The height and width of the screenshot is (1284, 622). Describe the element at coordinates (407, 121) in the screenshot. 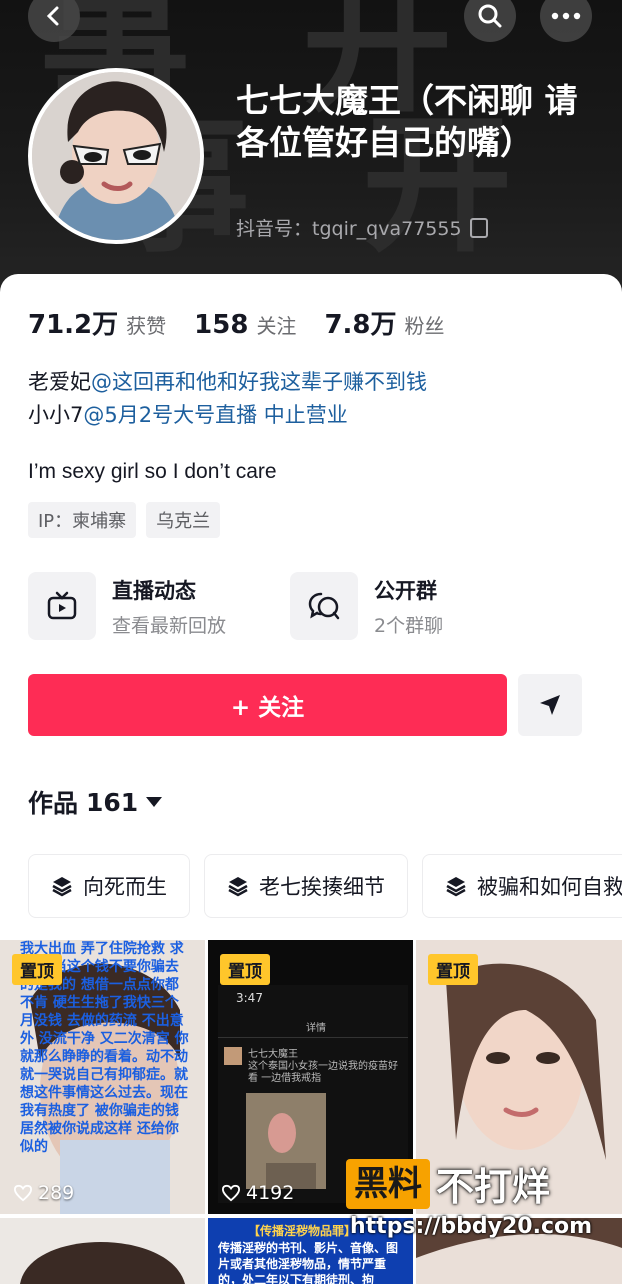

I see `profile-nickname: 七七大魔王（不闲聊 请各位管好自己的嘴）` at that location.